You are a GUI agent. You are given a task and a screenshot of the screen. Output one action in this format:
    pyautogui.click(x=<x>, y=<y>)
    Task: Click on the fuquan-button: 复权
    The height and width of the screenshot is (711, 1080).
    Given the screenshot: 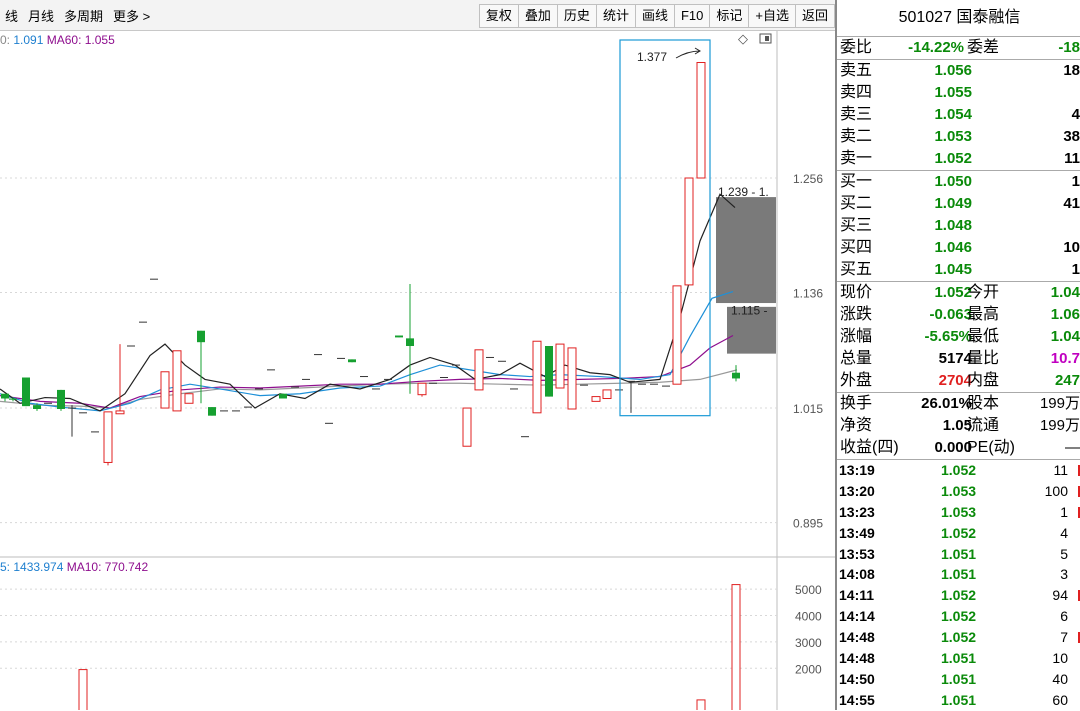 What is the action you would take?
    pyautogui.click(x=498, y=16)
    